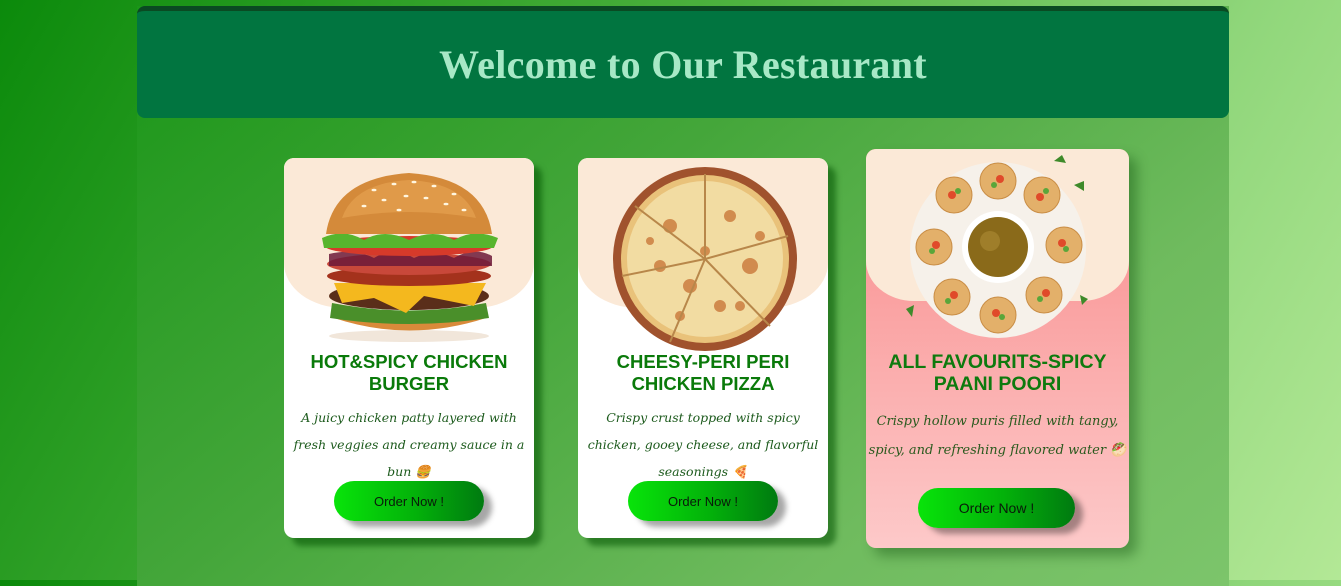  I want to click on burger-image, so click(410, 257).